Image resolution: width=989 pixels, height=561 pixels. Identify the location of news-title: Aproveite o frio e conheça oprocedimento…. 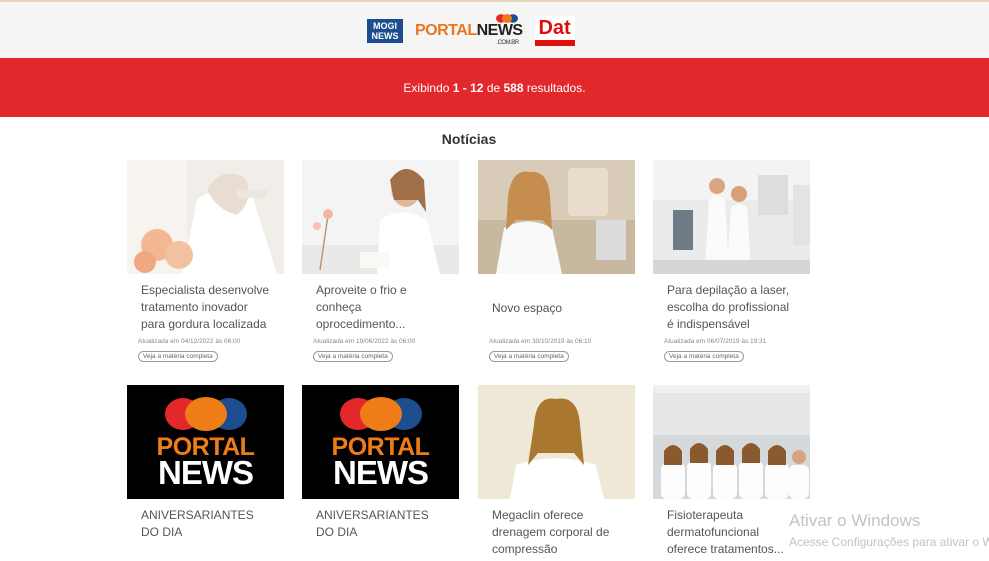
(380, 308).